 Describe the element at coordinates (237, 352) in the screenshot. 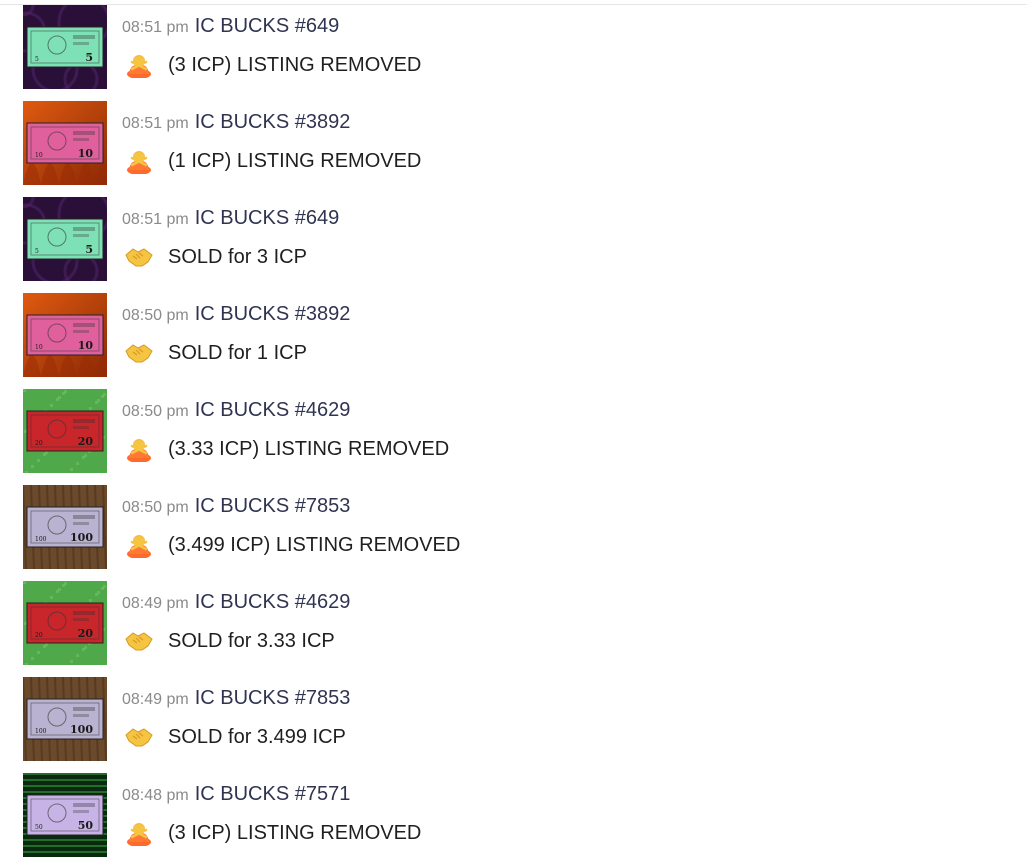

I see `event-action: SOLD for 1 ICP` at that location.